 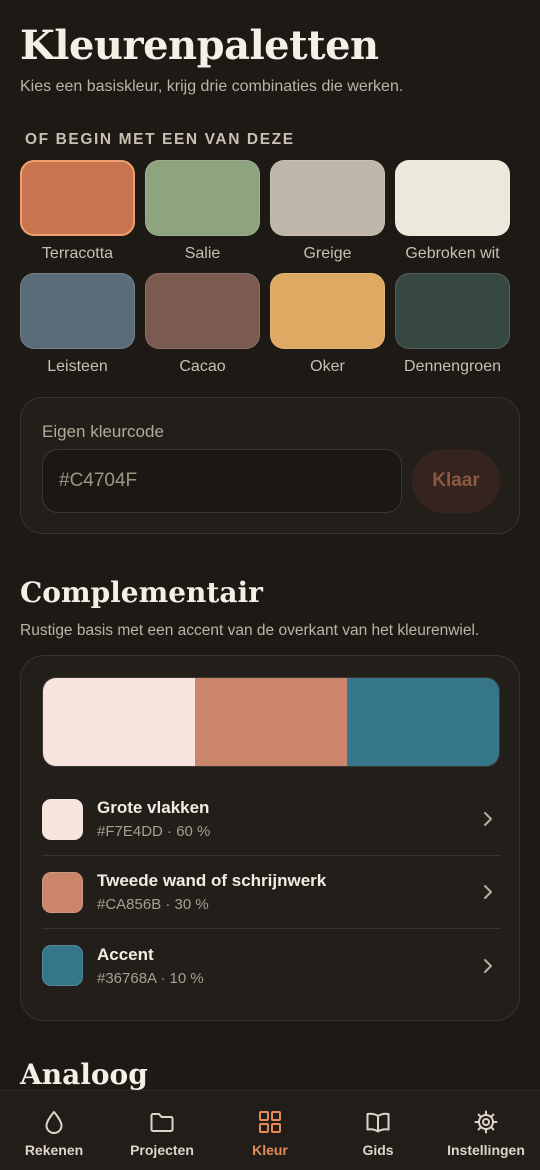 What do you see at coordinates (153, 904) in the screenshot?
I see `row-meta: #CA856B · 30 %` at bounding box center [153, 904].